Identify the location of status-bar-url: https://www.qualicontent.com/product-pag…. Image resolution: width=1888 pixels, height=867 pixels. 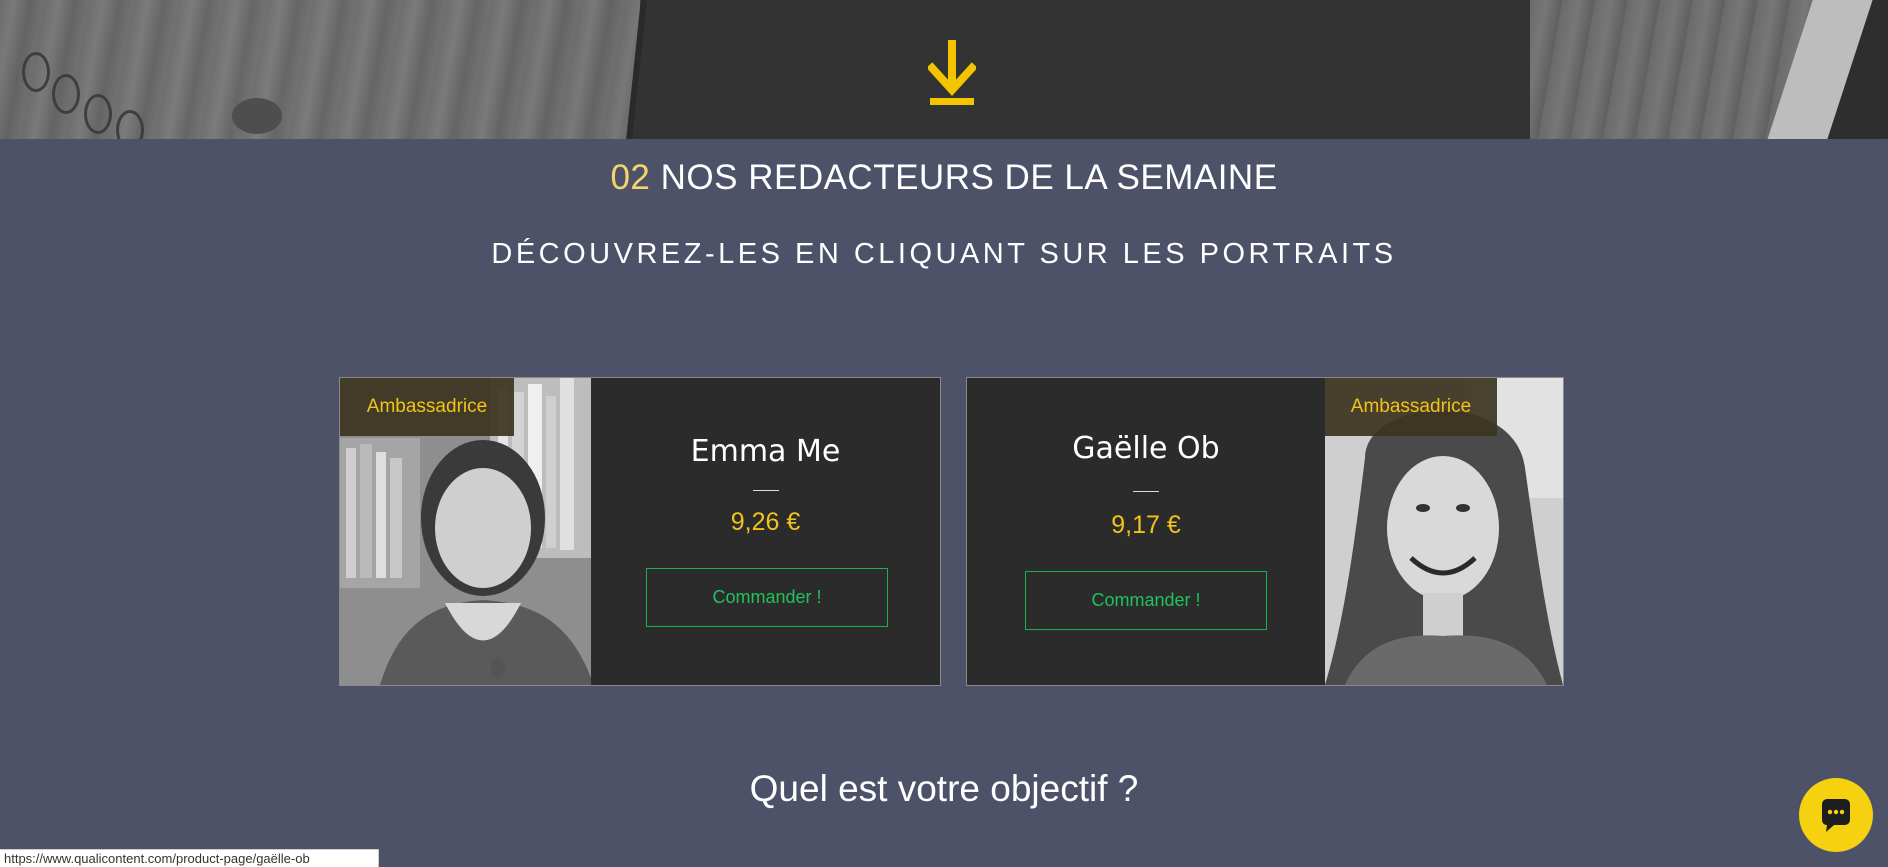
(189, 858).